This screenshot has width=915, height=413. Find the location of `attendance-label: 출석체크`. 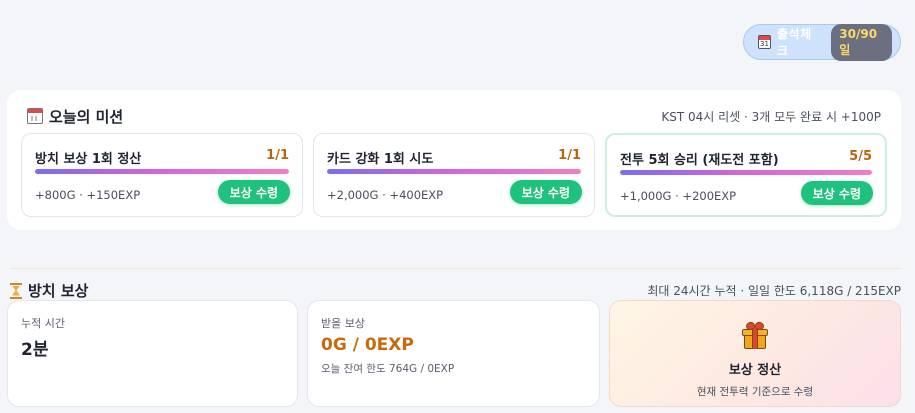

attendance-label: 출석체크 is located at coordinates (794, 42).